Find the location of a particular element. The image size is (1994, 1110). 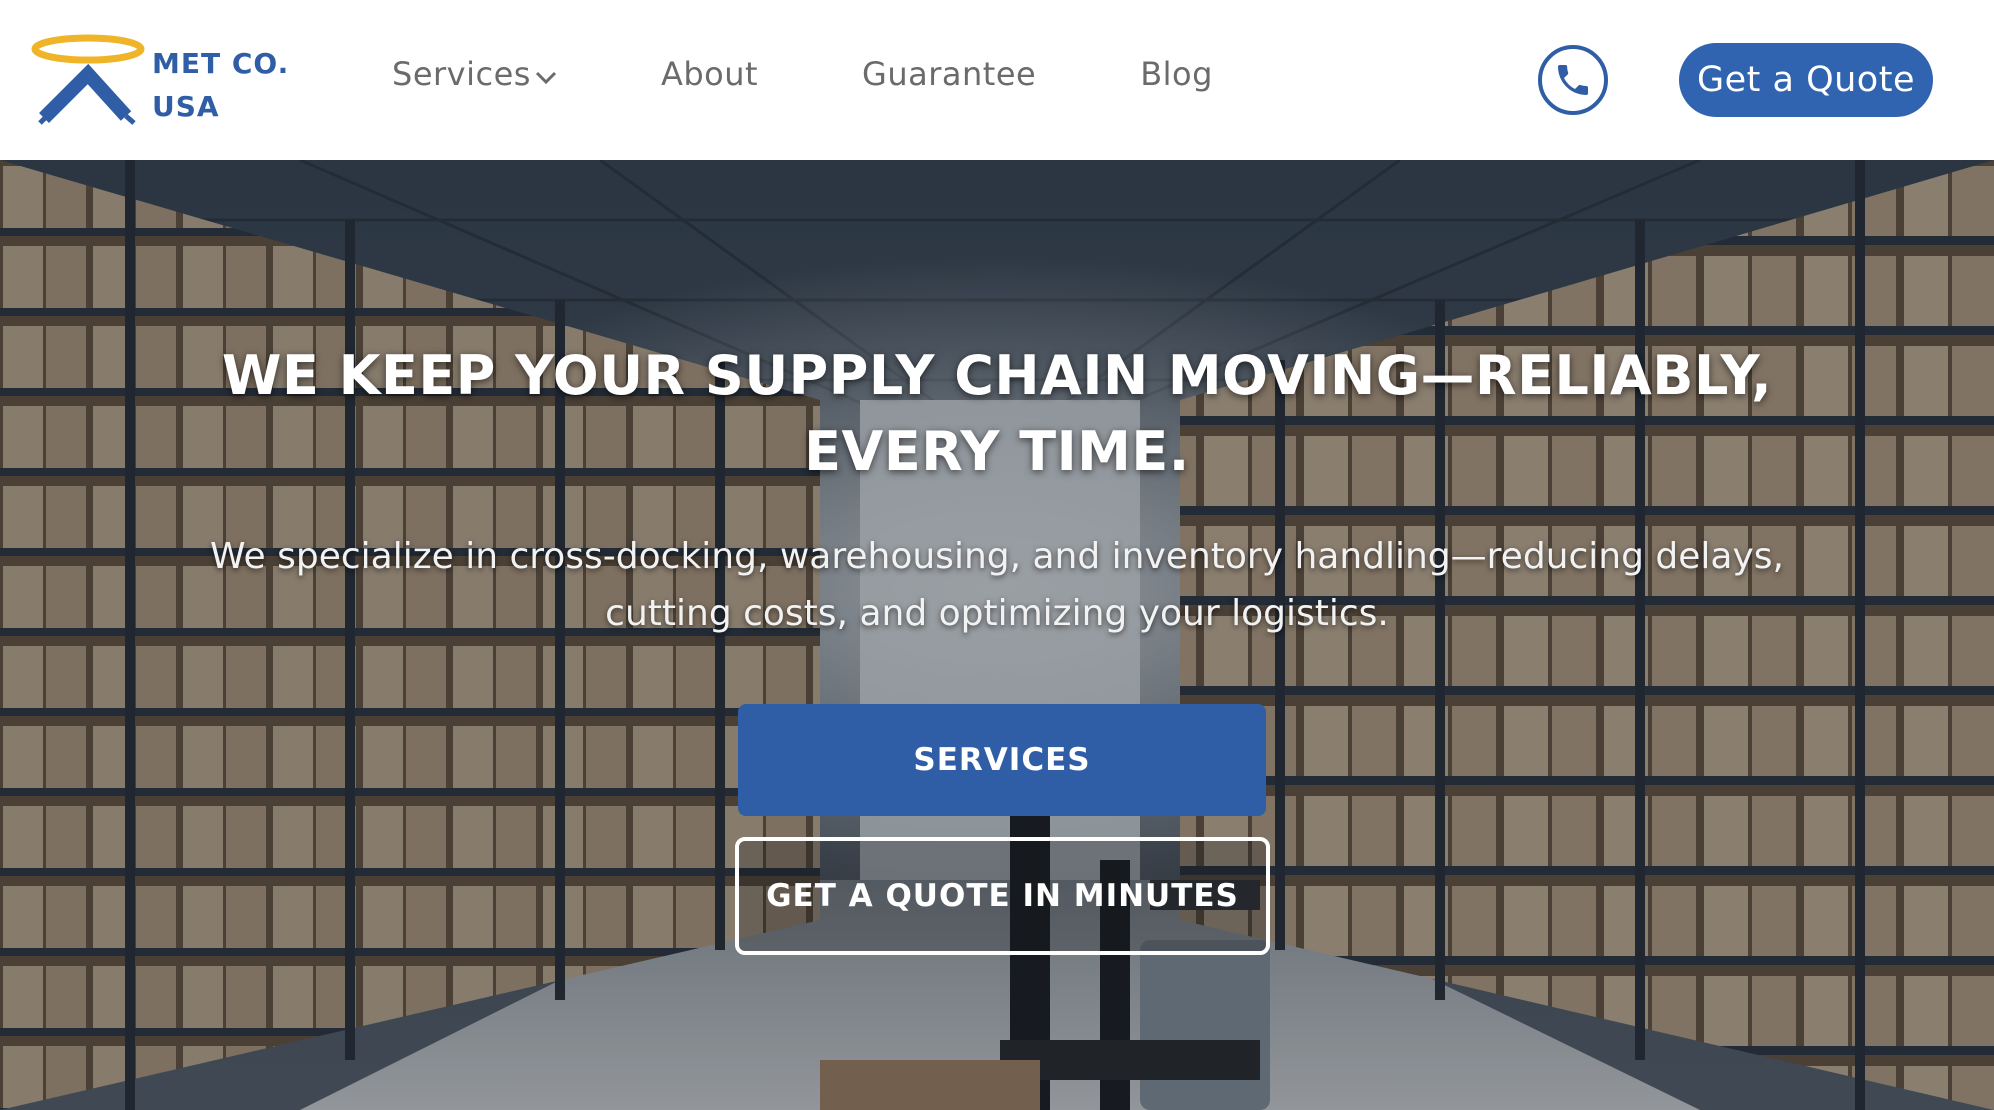

services-button: SERVICES is located at coordinates (1002, 760).